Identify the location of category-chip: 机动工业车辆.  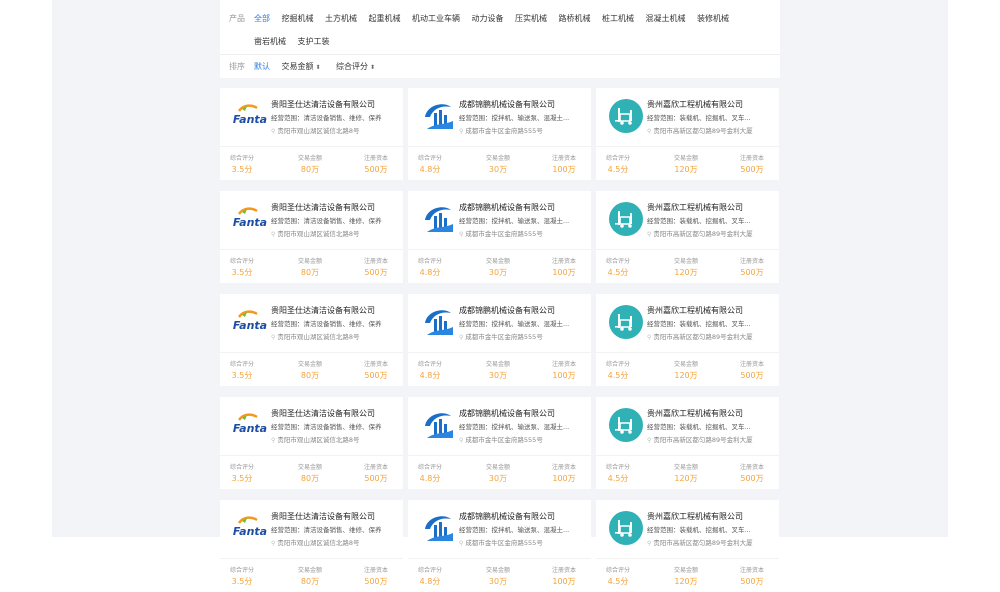
(436, 18).